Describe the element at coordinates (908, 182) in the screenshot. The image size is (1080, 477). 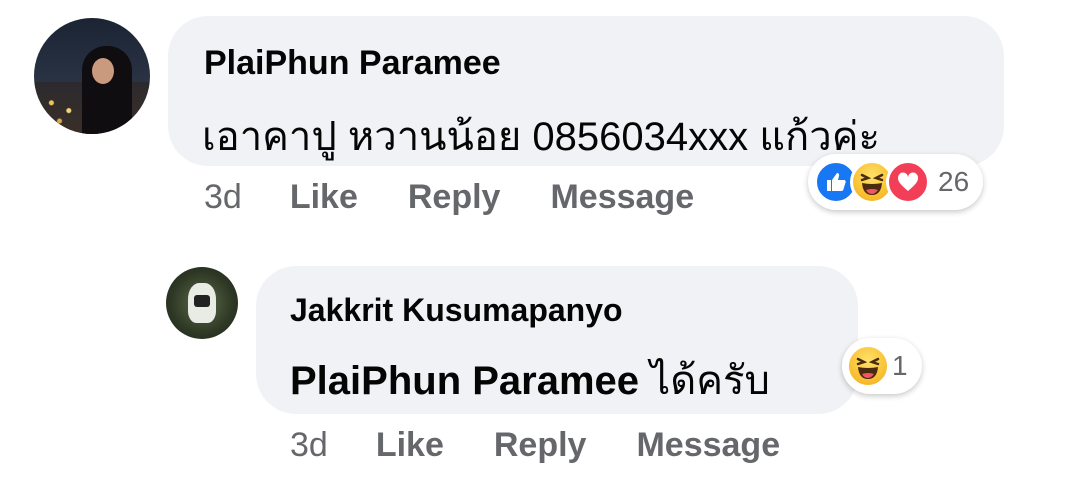
I see `love-icon` at that location.